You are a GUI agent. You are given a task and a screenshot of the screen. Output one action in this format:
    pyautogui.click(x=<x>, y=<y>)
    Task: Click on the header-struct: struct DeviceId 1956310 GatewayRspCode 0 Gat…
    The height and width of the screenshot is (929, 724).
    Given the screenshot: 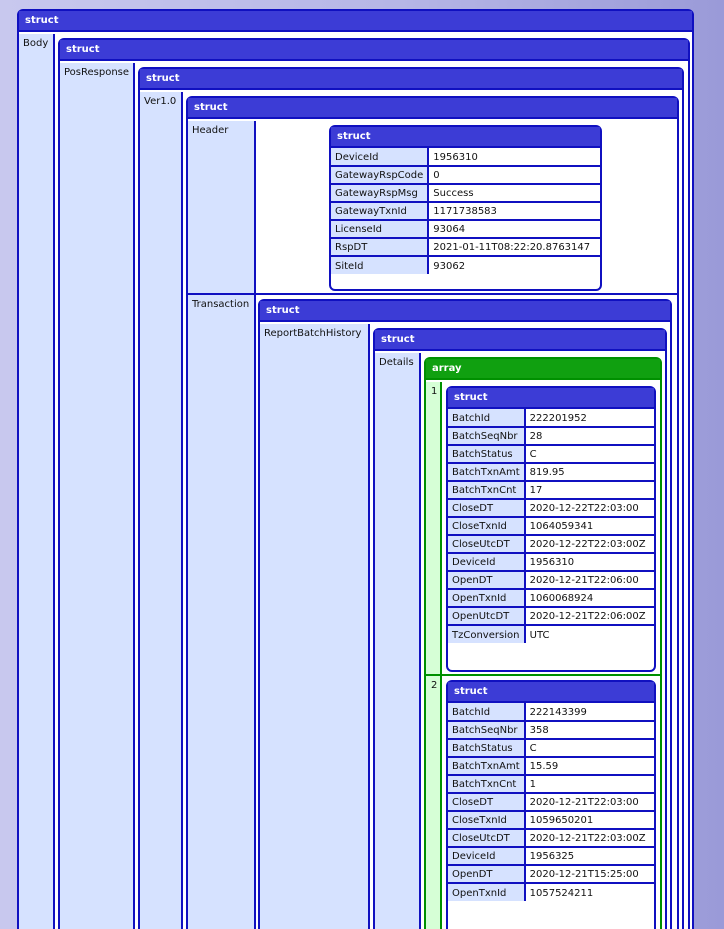 What is the action you would take?
    pyautogui.click(x=465, y=208)
    